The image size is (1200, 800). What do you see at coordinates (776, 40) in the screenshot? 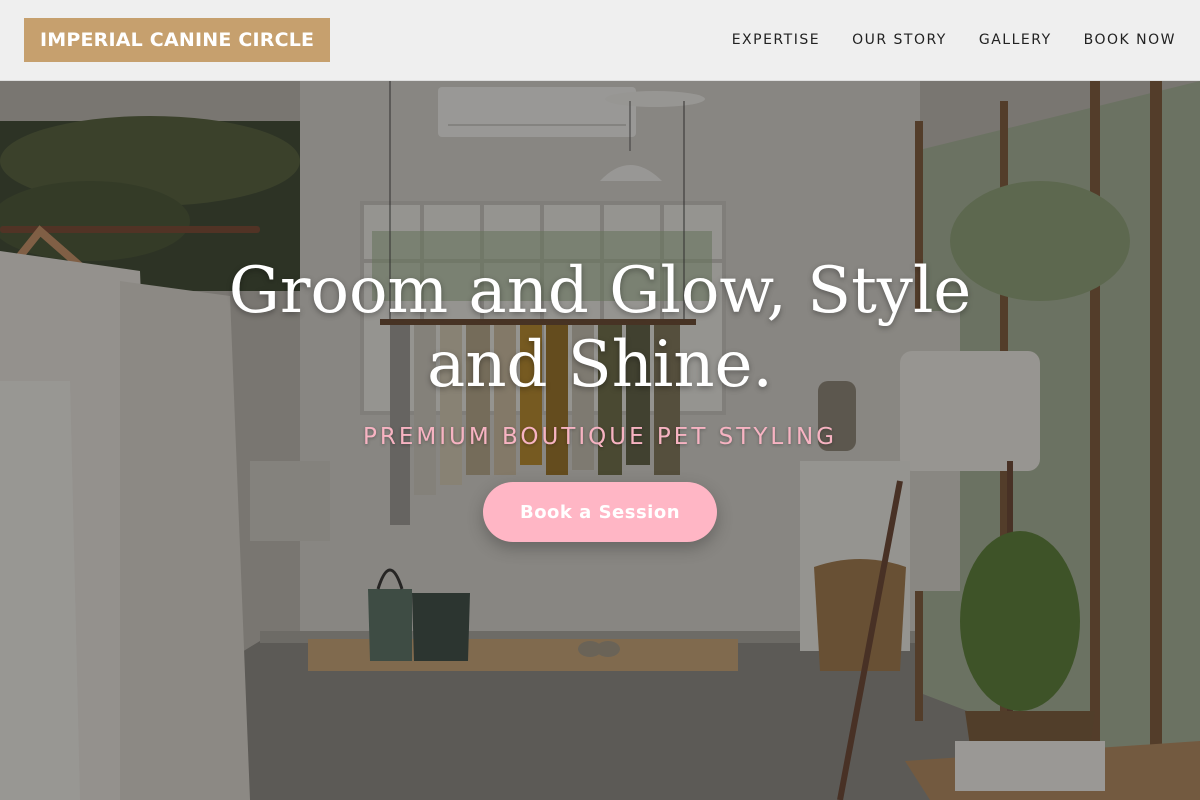
I see `nav-link-expertise: EXPERTISE` at bounding box center [776, 40].